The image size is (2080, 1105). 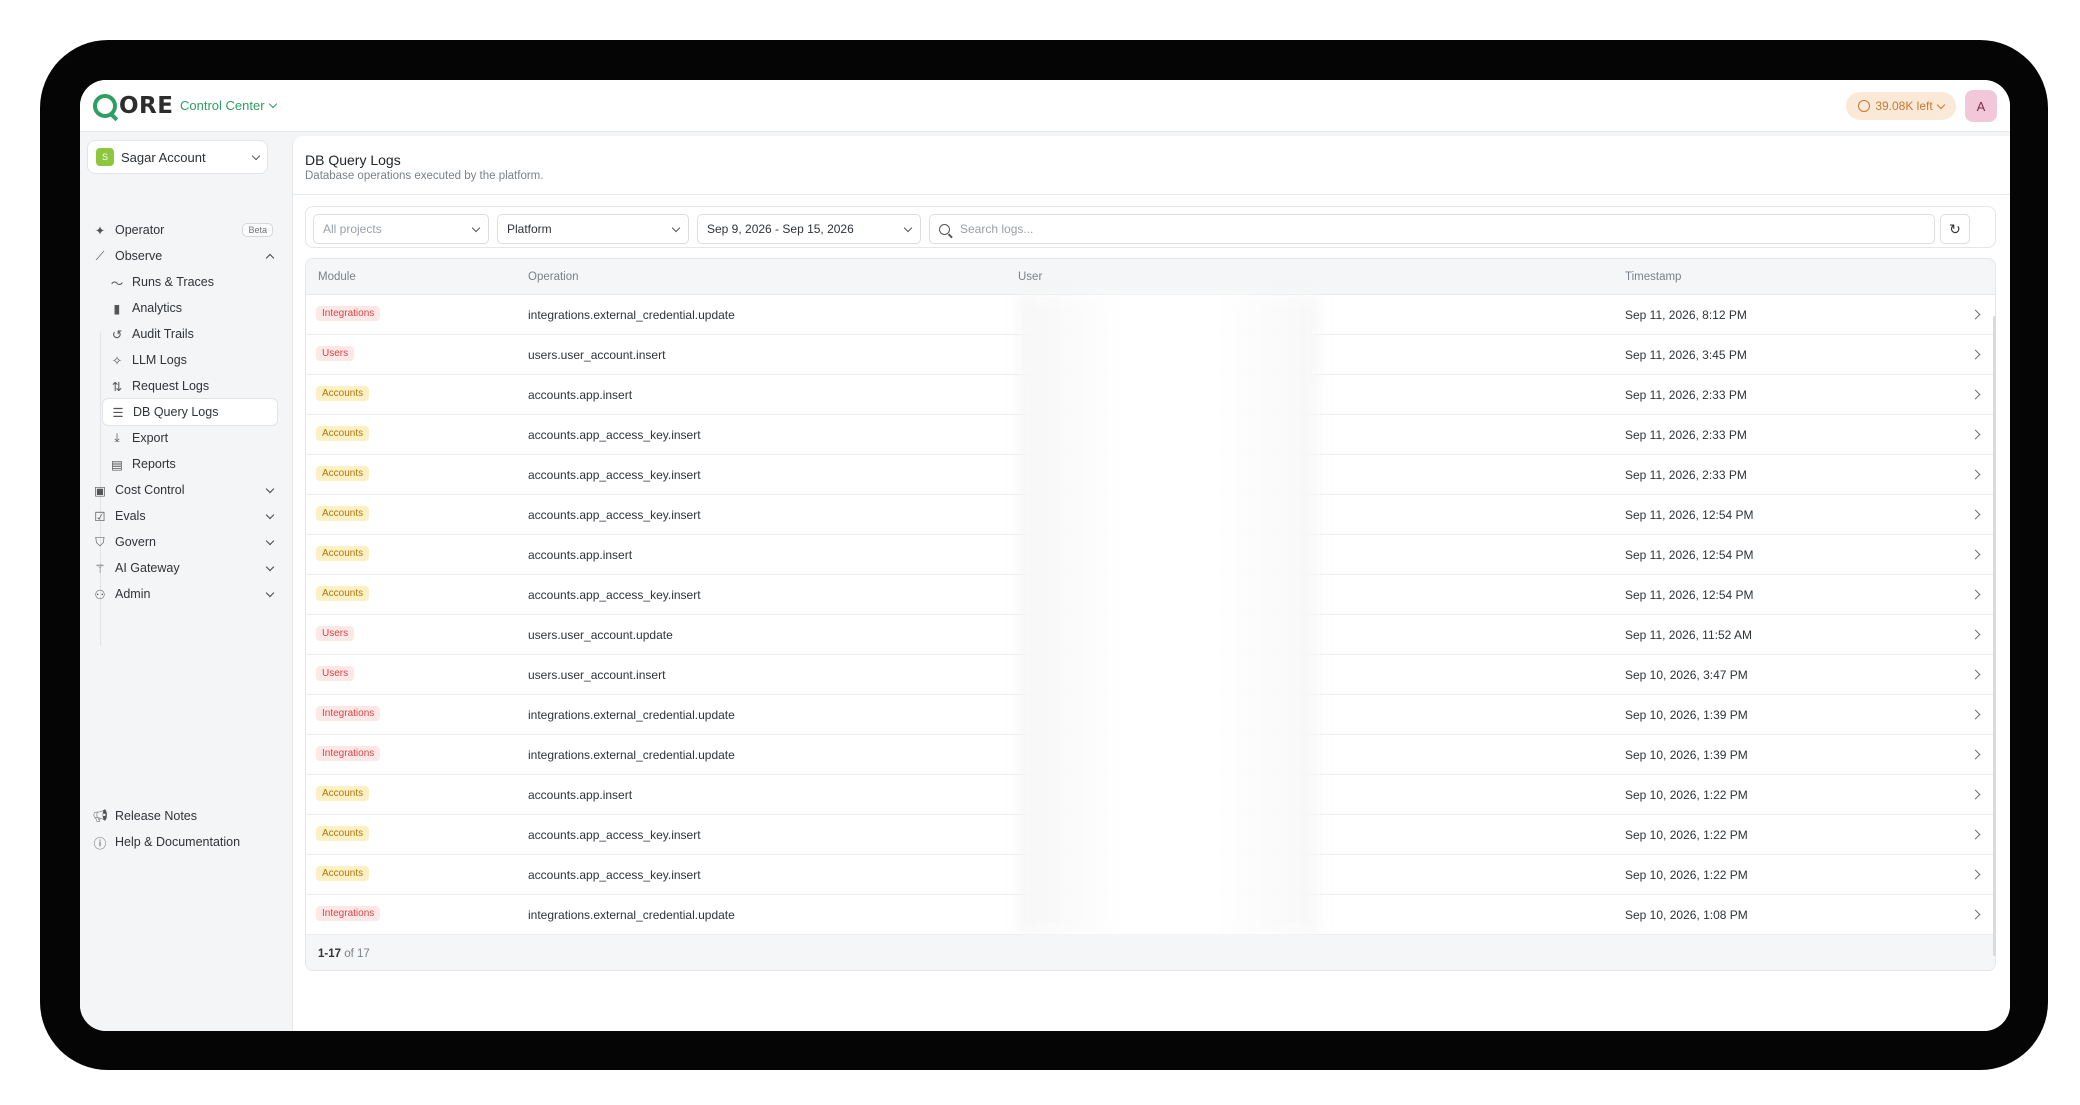 What do you see at coordinates (184, 256) in the screenshot?
I see `sidebar-item-observe: ⟋ Observe` at bounding box center [184, 256].